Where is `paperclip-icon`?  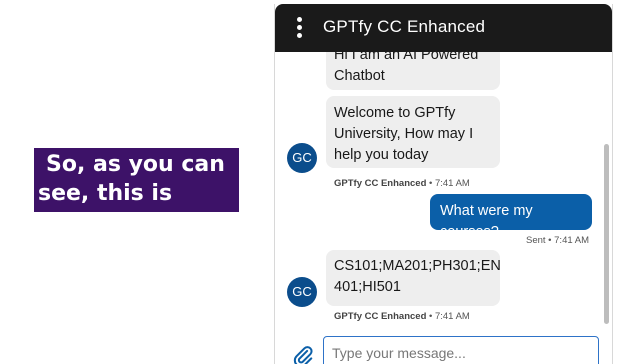 paperclip-icon is located at coordinates (303, 354).